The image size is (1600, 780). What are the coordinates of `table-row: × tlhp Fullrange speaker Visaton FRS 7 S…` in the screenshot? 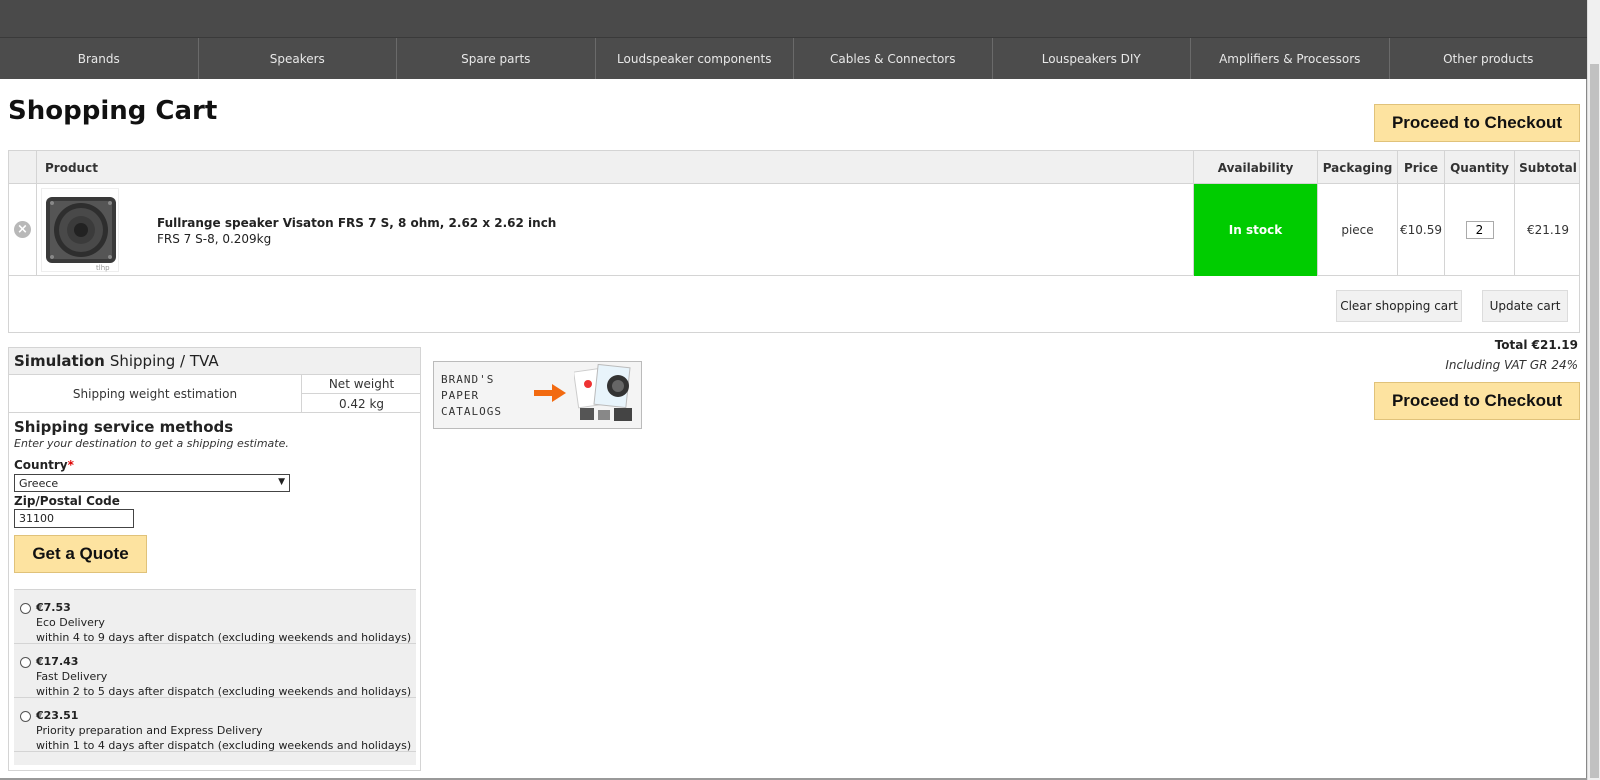 It's located at (794, 230).